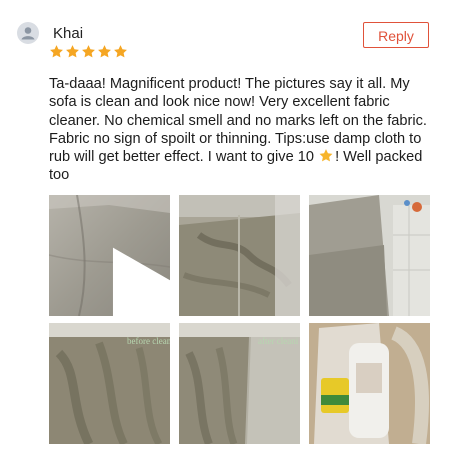  Describe the element at coordinates (326, 155) in the screenshot. I see `star-emoji-icon` at that location.